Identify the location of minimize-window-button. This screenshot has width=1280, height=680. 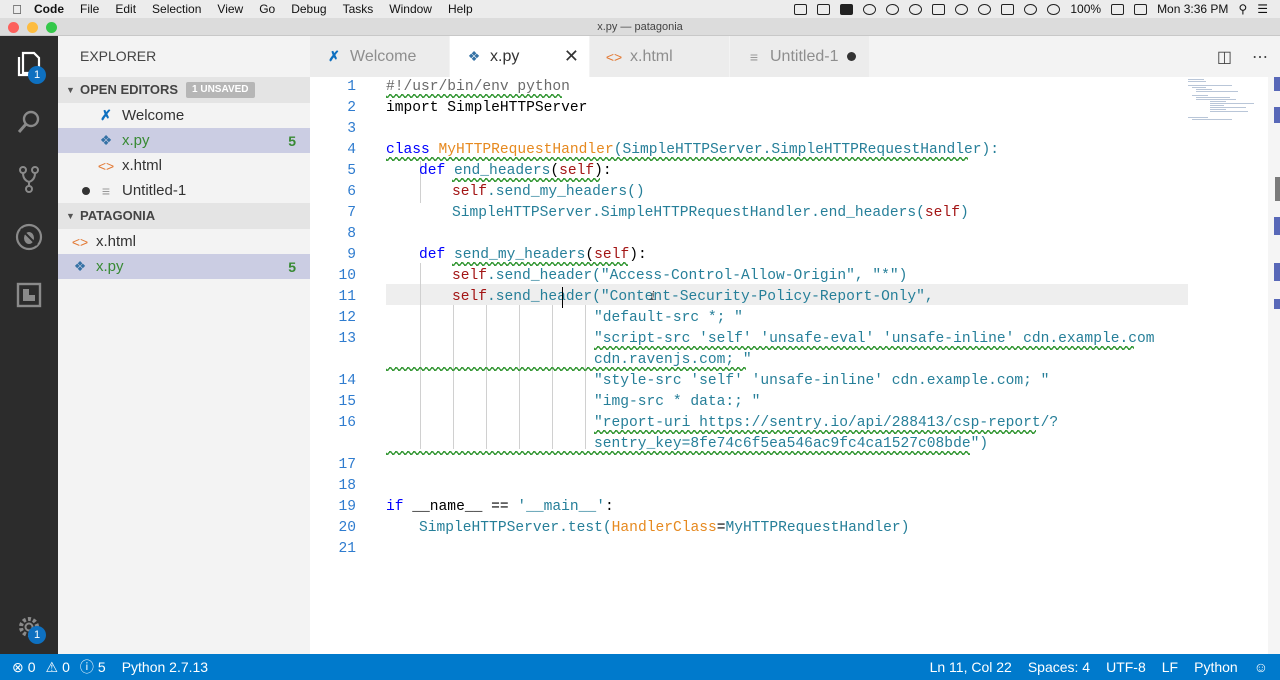
(32, 27).